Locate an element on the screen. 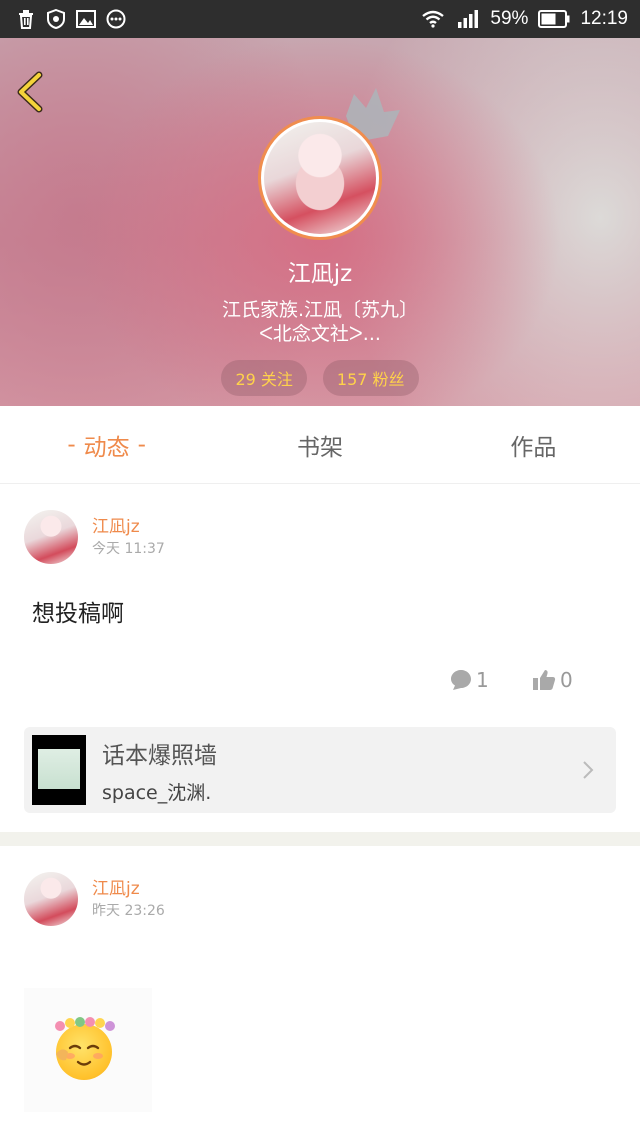 This screenshot has height=1138, width=640. tab-activity: - 动态 - is located at coordinates (106, 444).